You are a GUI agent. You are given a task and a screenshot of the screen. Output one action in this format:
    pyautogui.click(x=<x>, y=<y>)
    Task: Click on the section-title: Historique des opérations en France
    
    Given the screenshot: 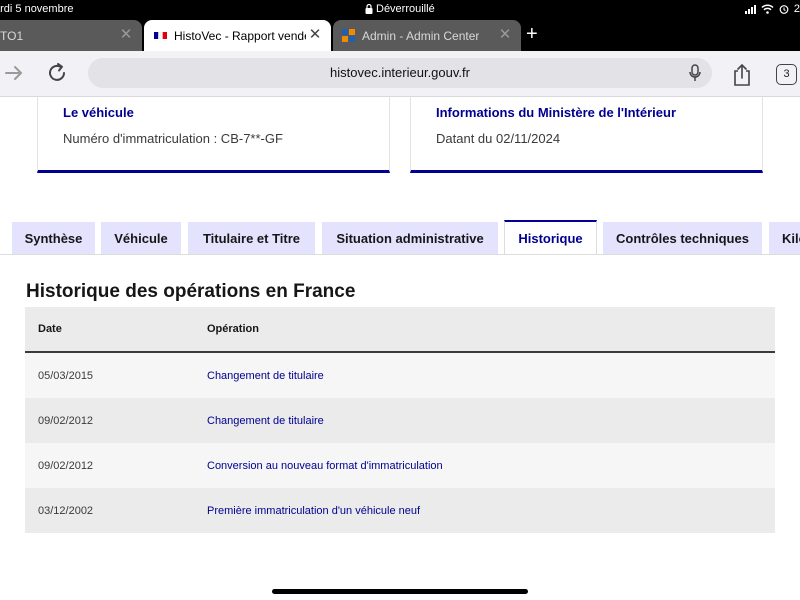 What is the action you would take?
    pyautogui.click(x=191, y=291)
    